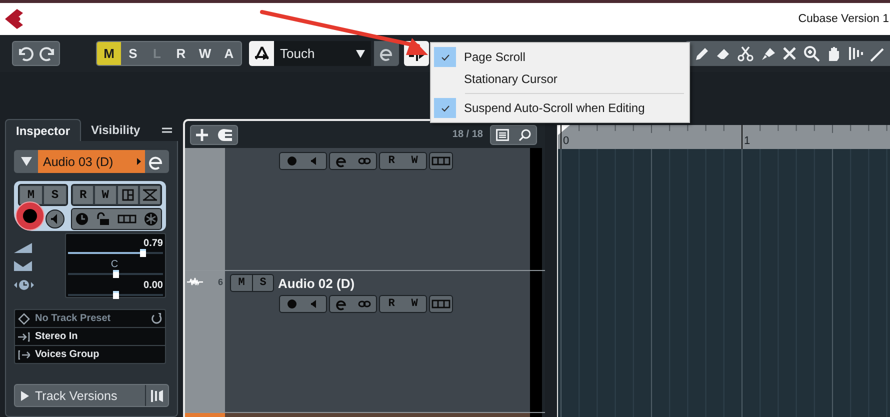 This screenshot has width=890, height=417. Describe the element at coordinates (115, 265) in the screenshot. I see `pan-reading: C` at that location.